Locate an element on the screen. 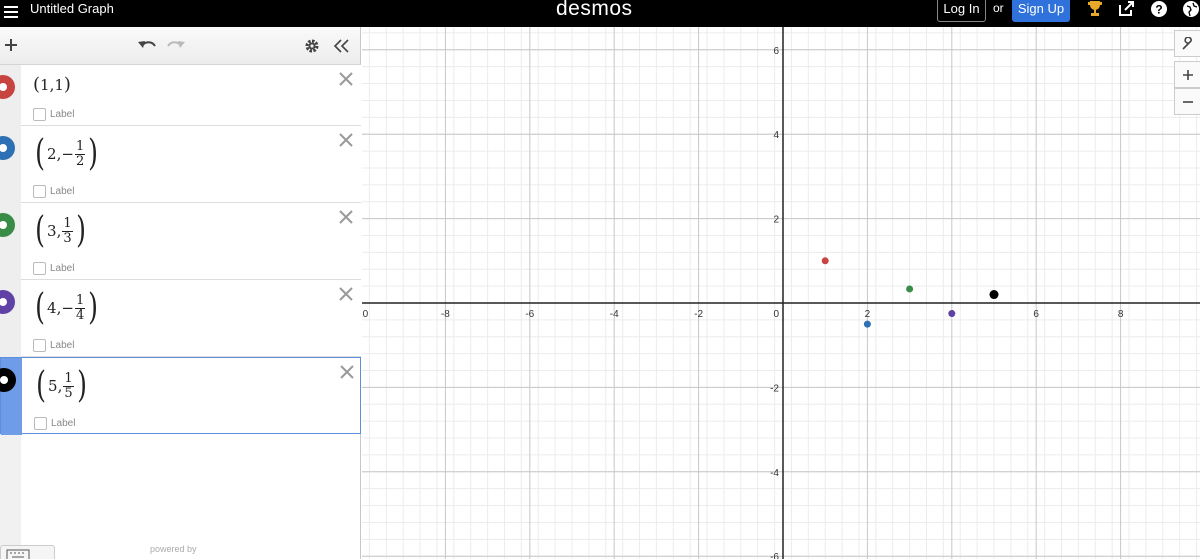 Image resolution: width=1200 pixels, height=559 pixels. expression-math: (4, −1 4) is located at coordinates (66, 308).